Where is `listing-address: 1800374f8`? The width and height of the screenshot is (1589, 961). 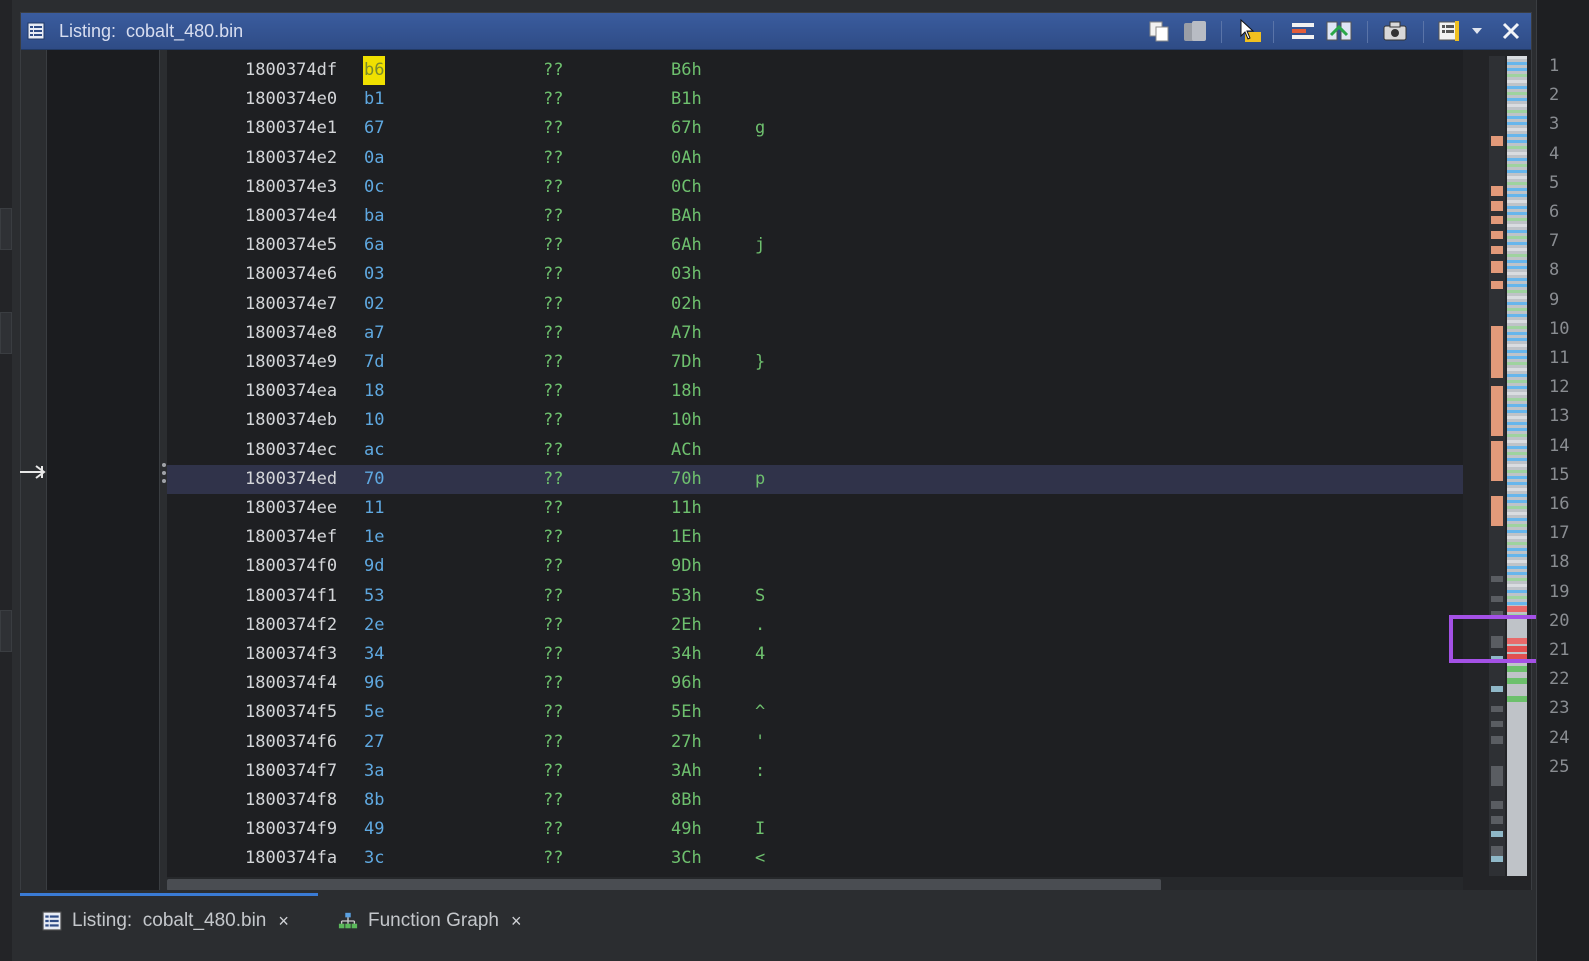 listing-address: 1800374f8 is located at coordinates (291, 800).